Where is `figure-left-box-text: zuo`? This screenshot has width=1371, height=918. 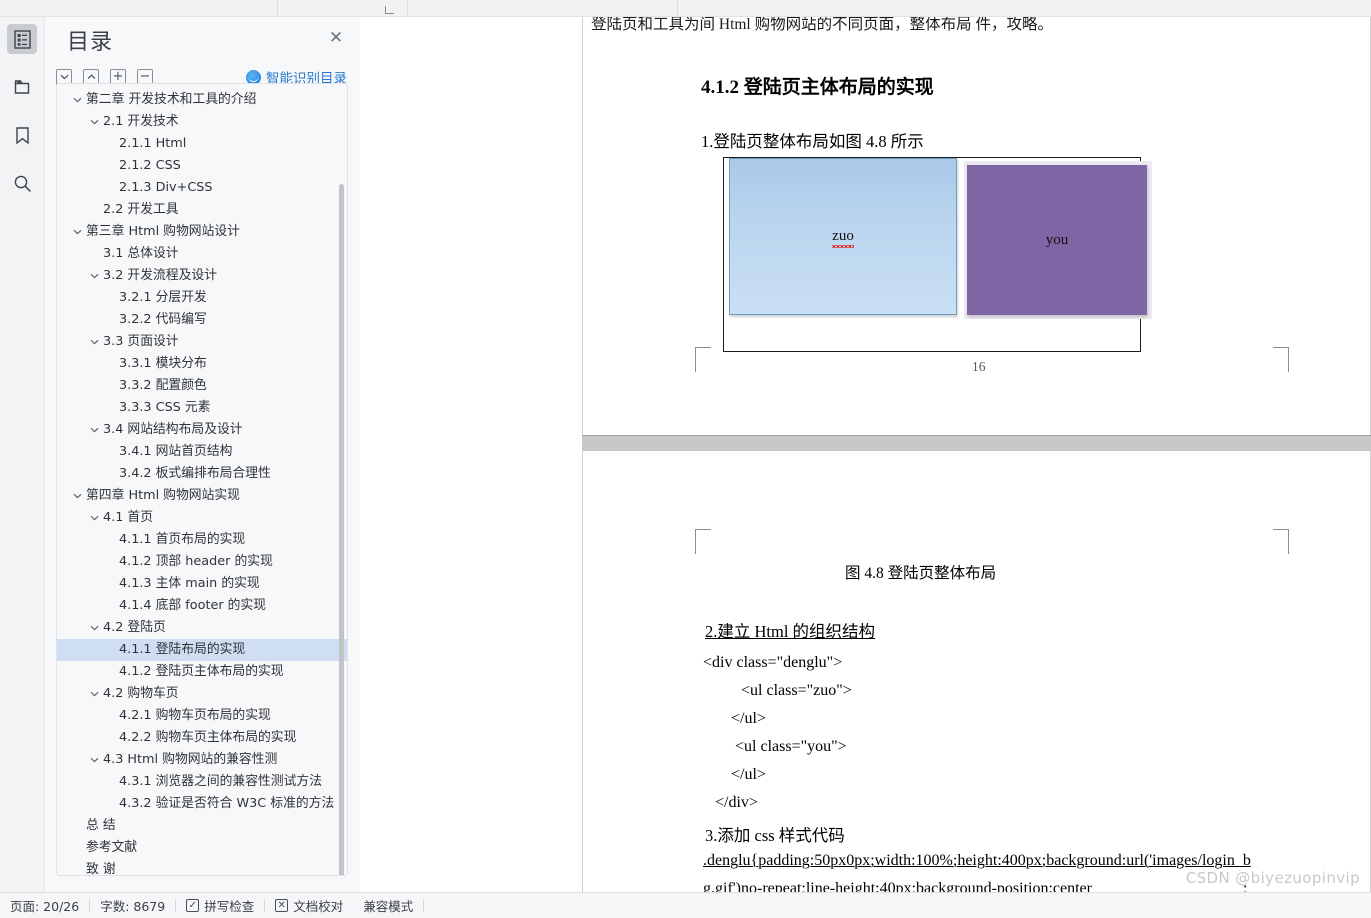 figure-left-box-text: zuo is located at coordinates (843, 236).